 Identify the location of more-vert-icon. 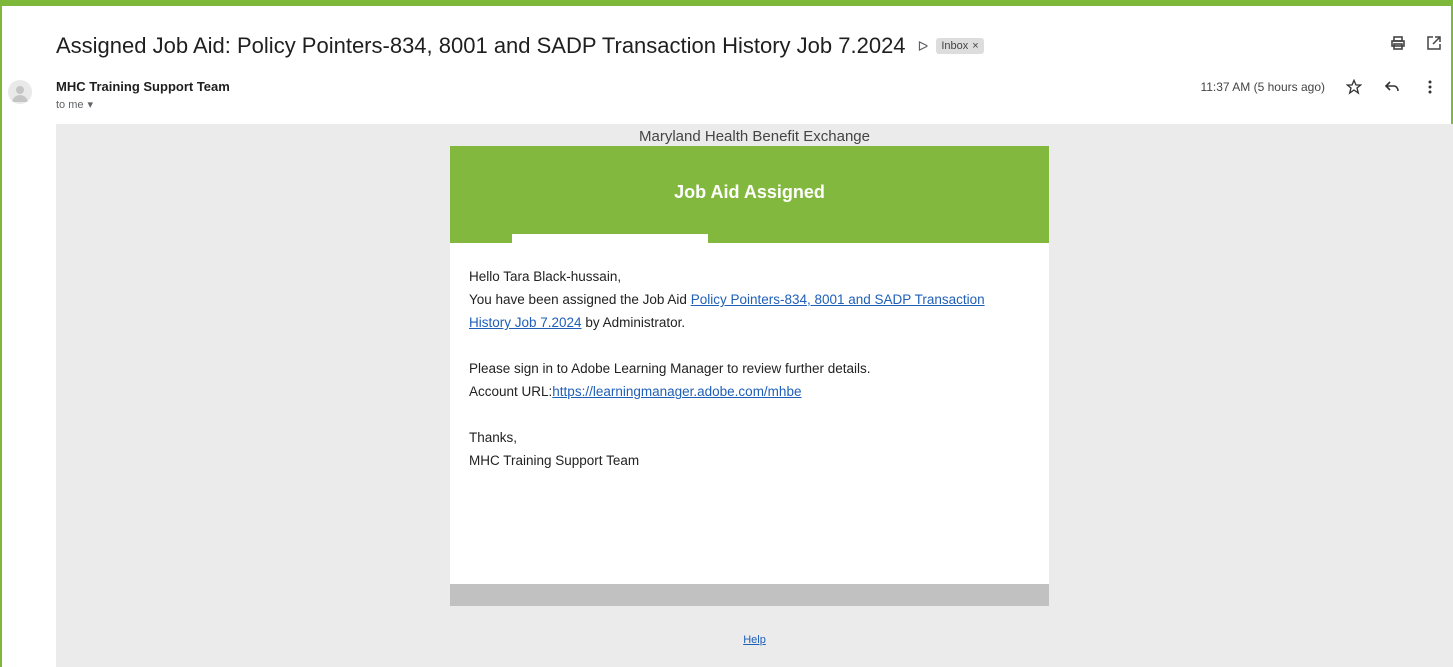
(1430, 87).